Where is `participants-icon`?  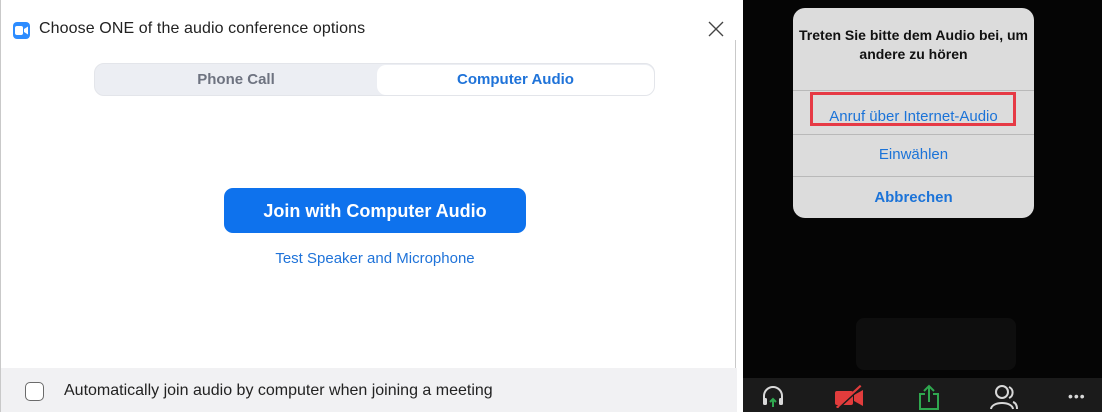
participants-icon is located at coordinates (1004, 398).